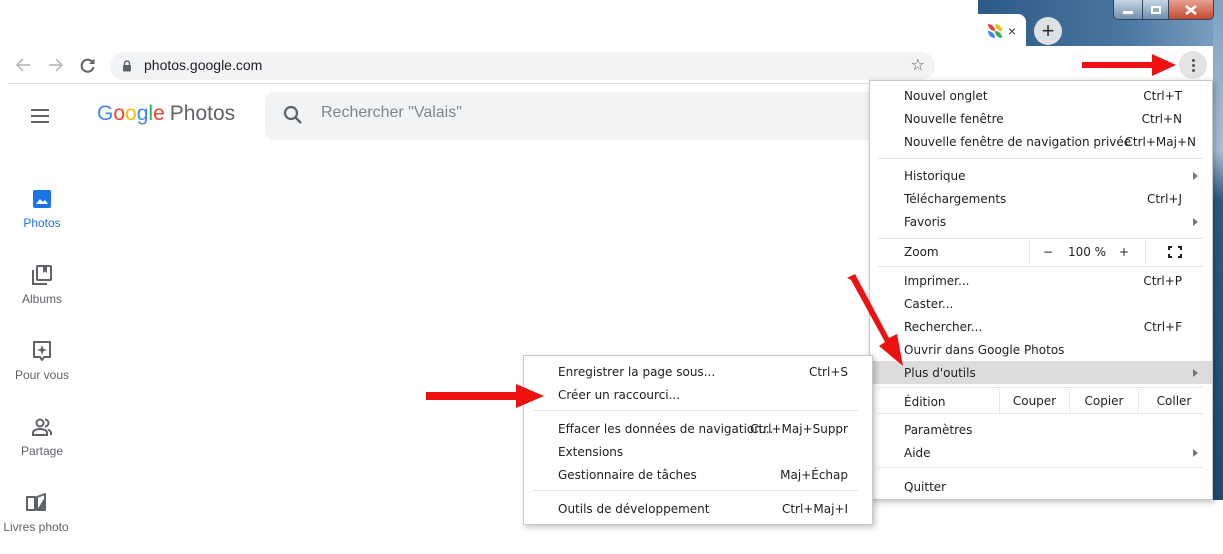  What do you see at coordinates (1193, 65) in the screenshot?
I see `chrome-menu-button` at bounding box center [1193, 65].